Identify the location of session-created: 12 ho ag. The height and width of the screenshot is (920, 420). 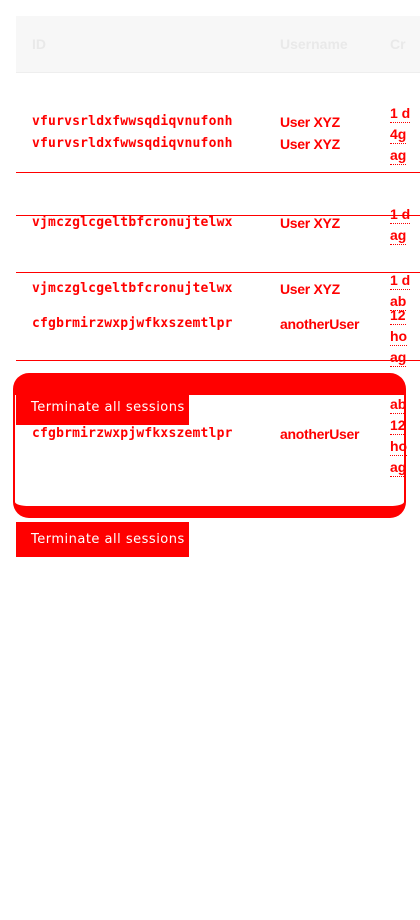
(405, 336).